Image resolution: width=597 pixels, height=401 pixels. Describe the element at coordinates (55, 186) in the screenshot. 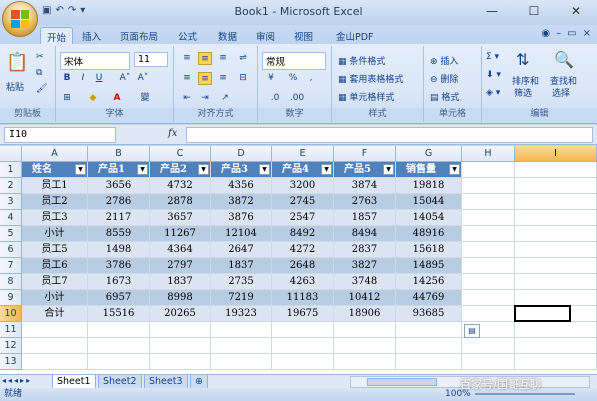

I see `cell-A2: 员工1` at that location.